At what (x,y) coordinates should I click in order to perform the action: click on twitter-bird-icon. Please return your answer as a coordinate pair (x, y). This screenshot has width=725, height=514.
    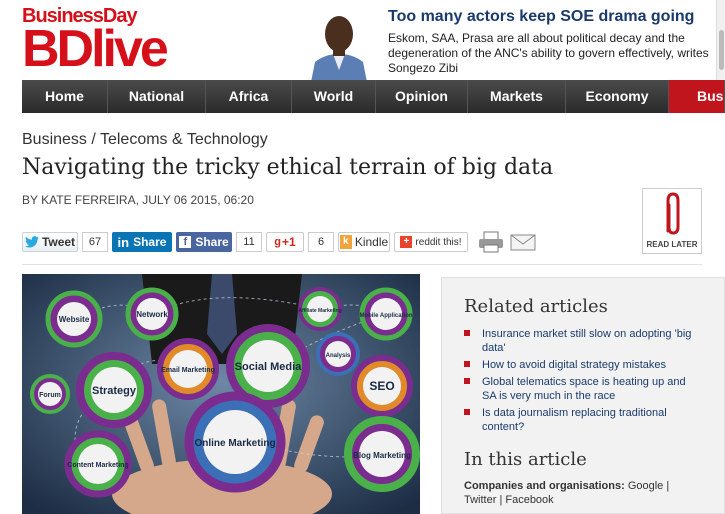
    Looking at the image, I should click on (31, 242).